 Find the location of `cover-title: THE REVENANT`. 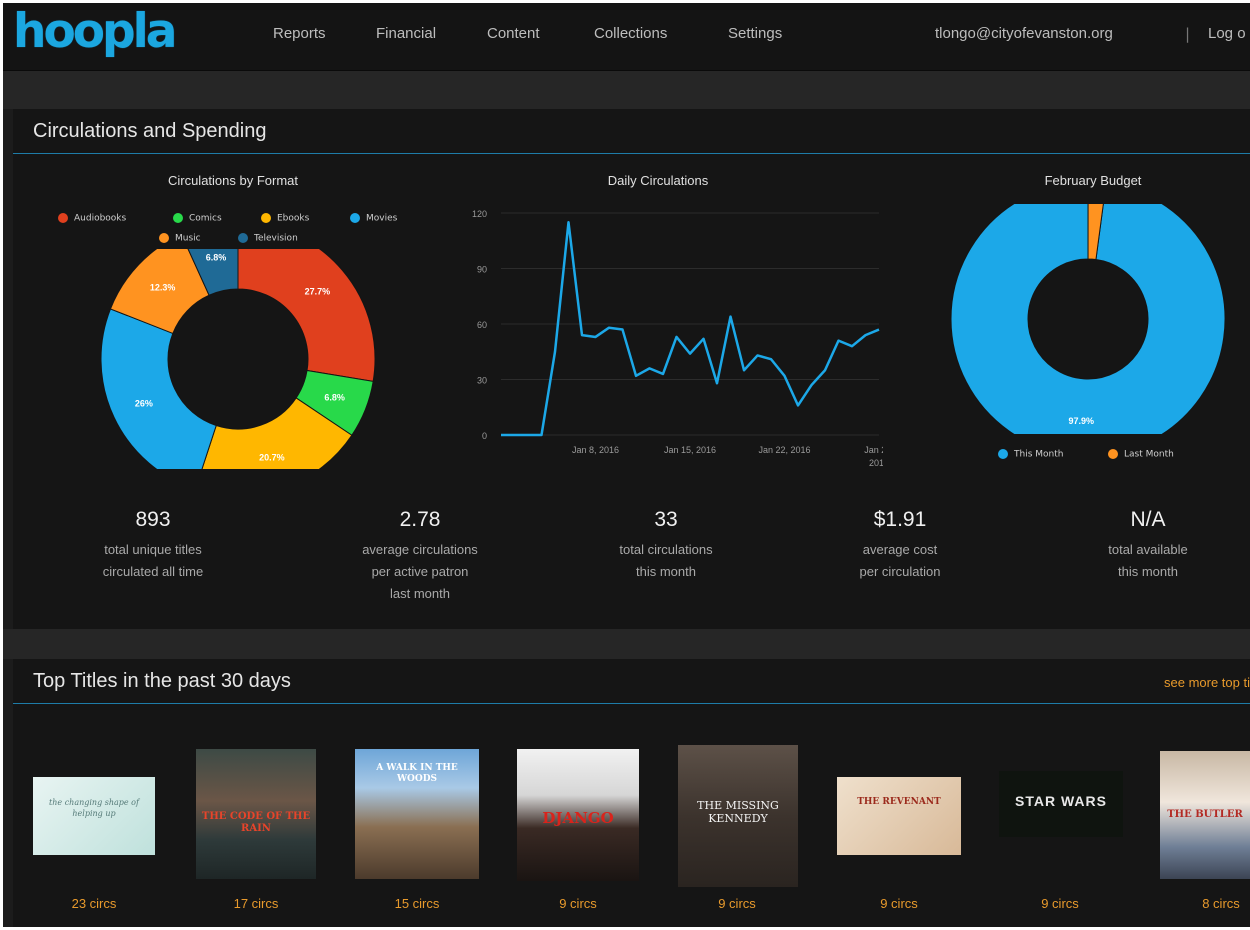

cover-title: THE REVENANT is located at coordinates (899, 802).